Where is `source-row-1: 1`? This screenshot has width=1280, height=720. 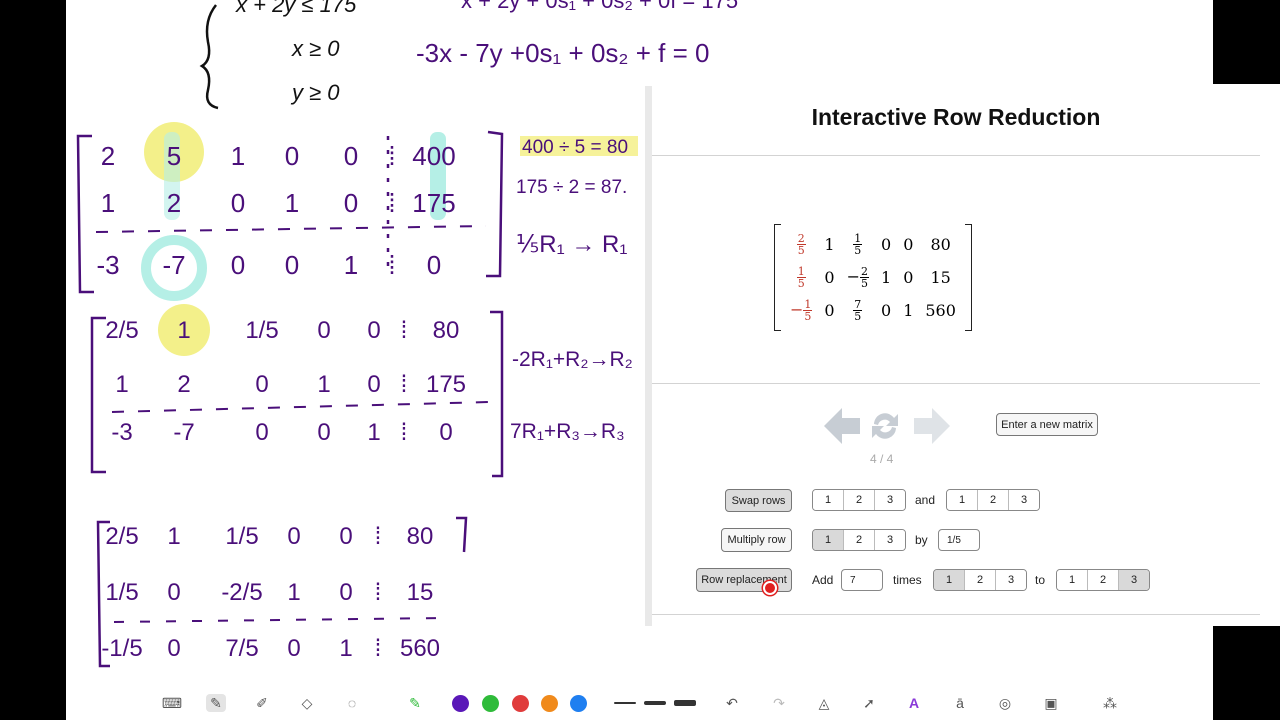
source-row-1: 1 is located at coordinates (949, 580).